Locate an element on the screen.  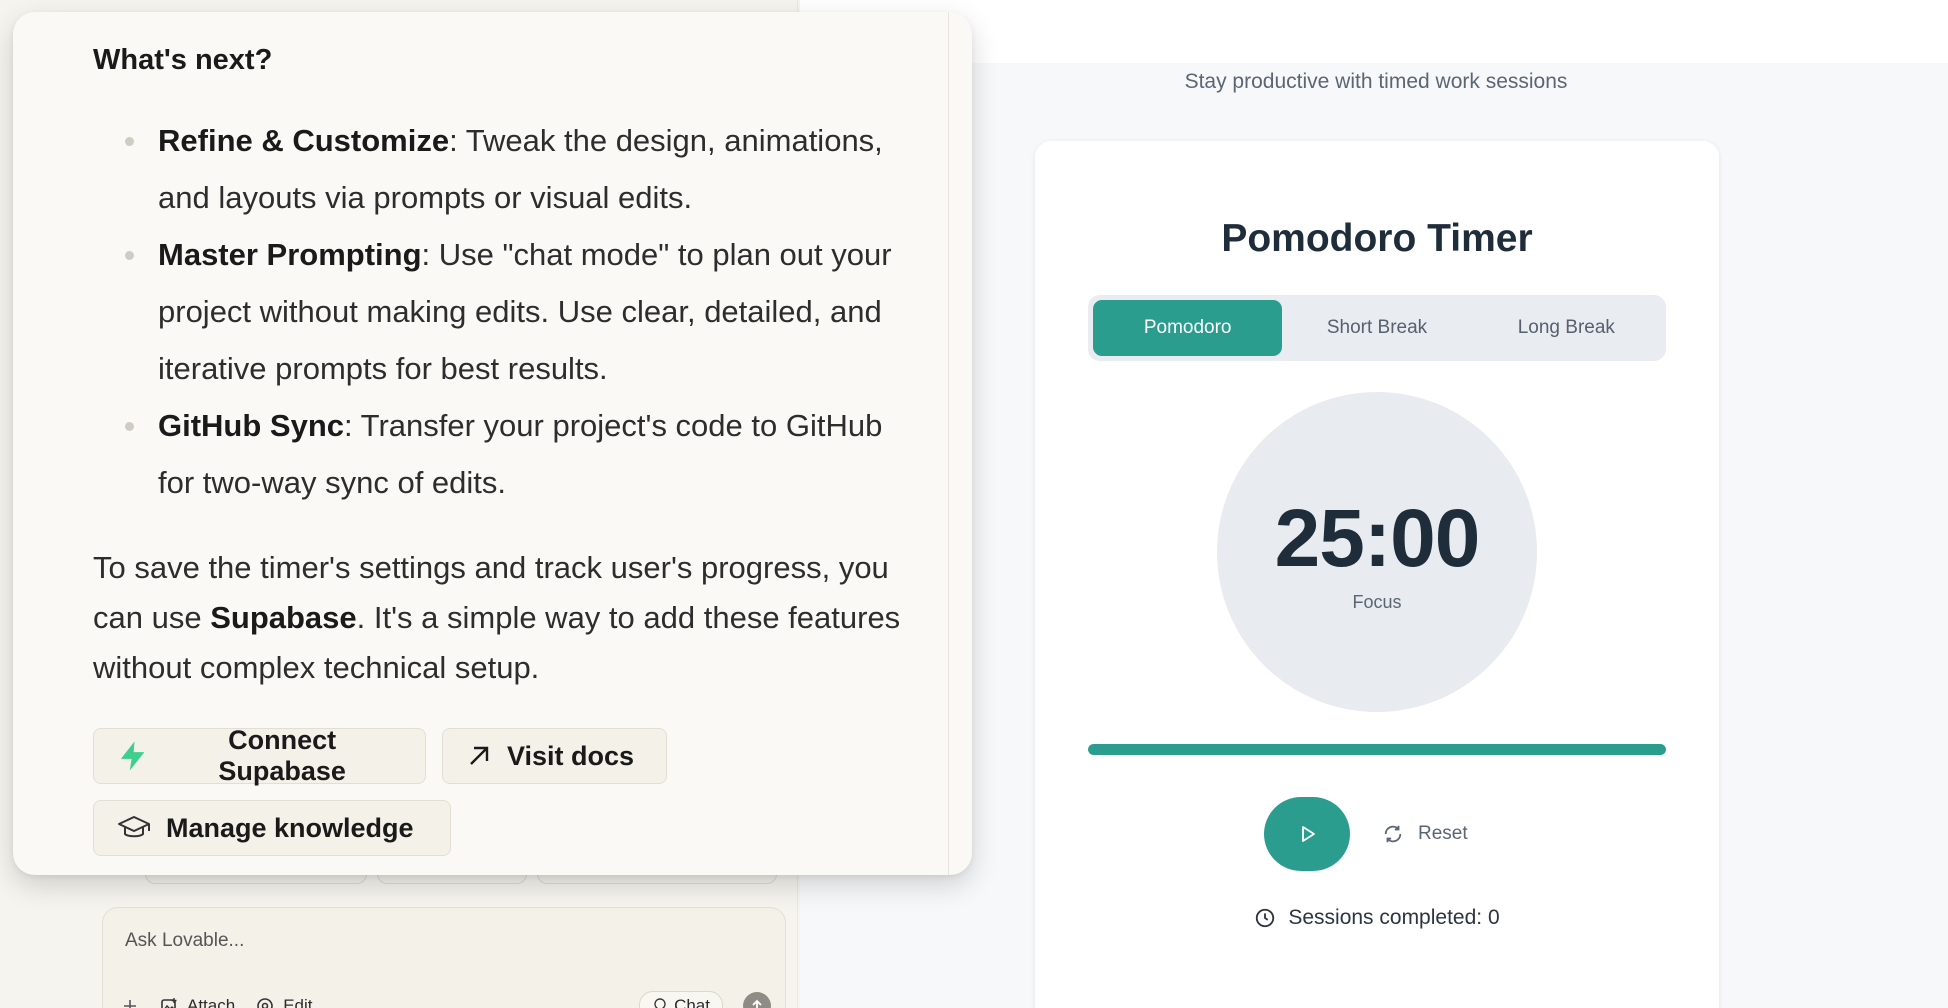
reset-label: Reset is located at coordinates (1443, 833).